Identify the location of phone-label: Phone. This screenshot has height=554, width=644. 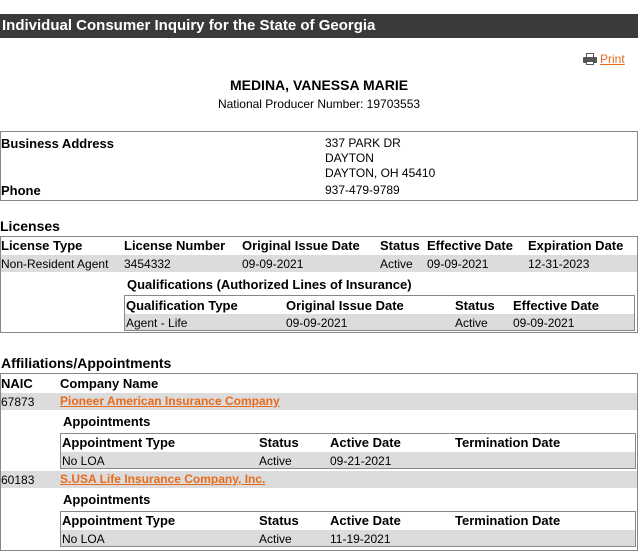
(21, 190).